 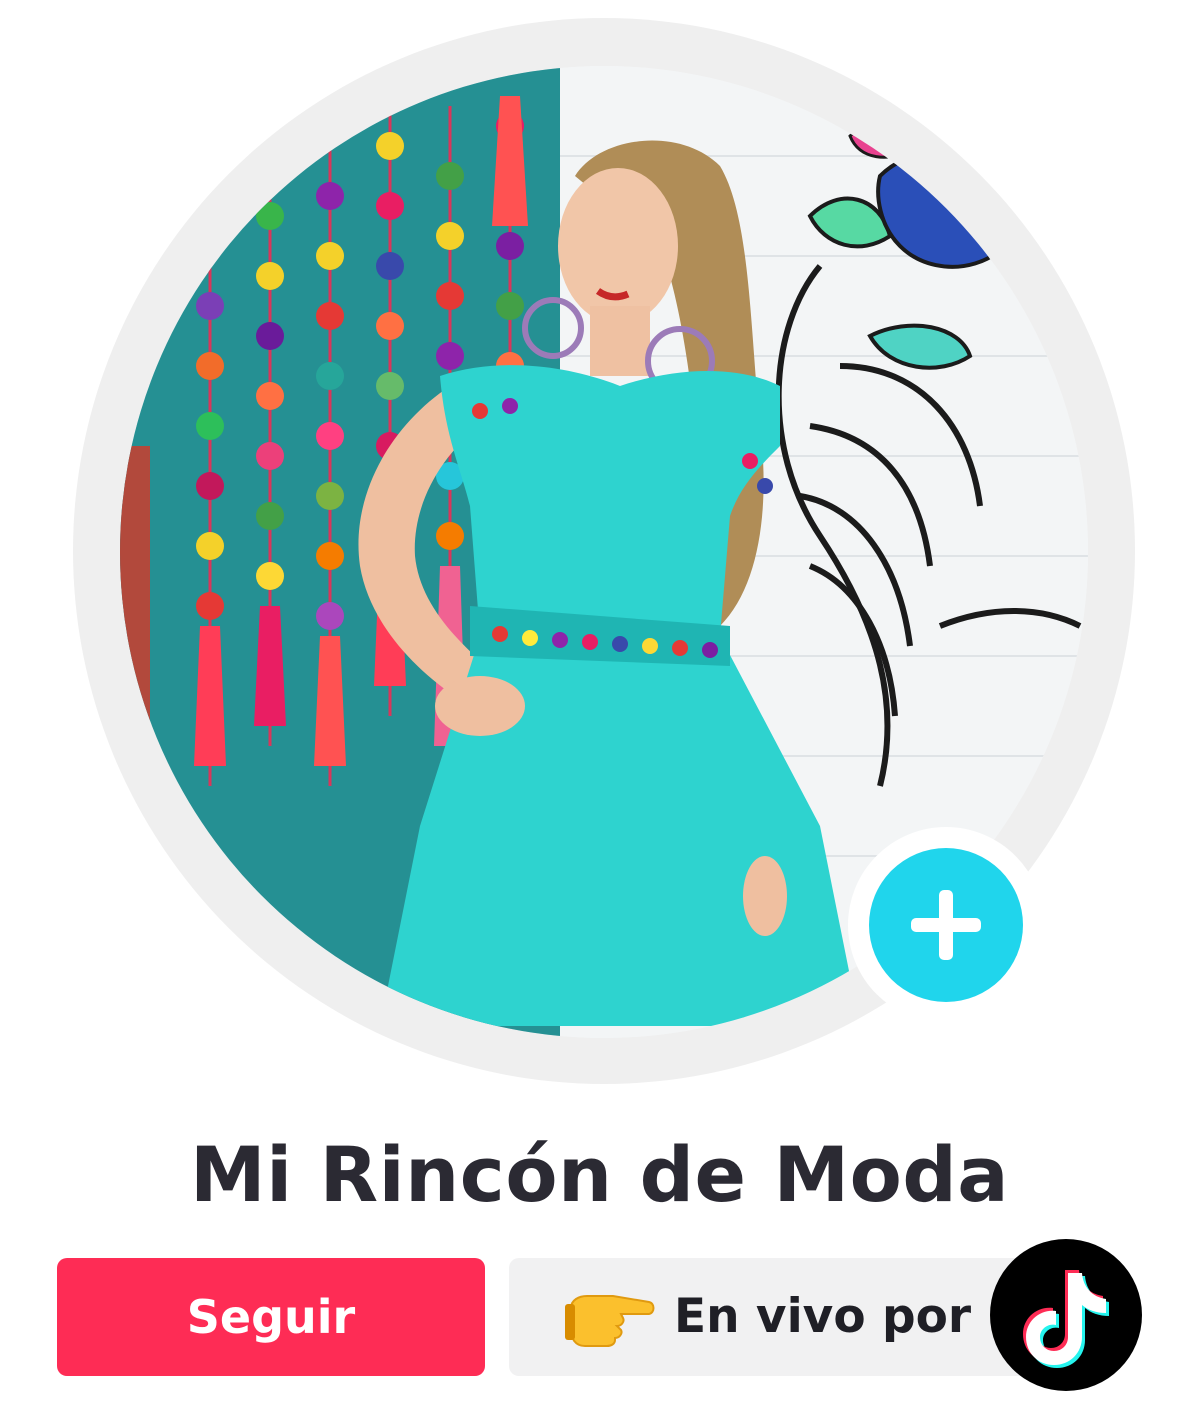 I want to click on live-label: En vivo por, so click(x=823, y=1316).